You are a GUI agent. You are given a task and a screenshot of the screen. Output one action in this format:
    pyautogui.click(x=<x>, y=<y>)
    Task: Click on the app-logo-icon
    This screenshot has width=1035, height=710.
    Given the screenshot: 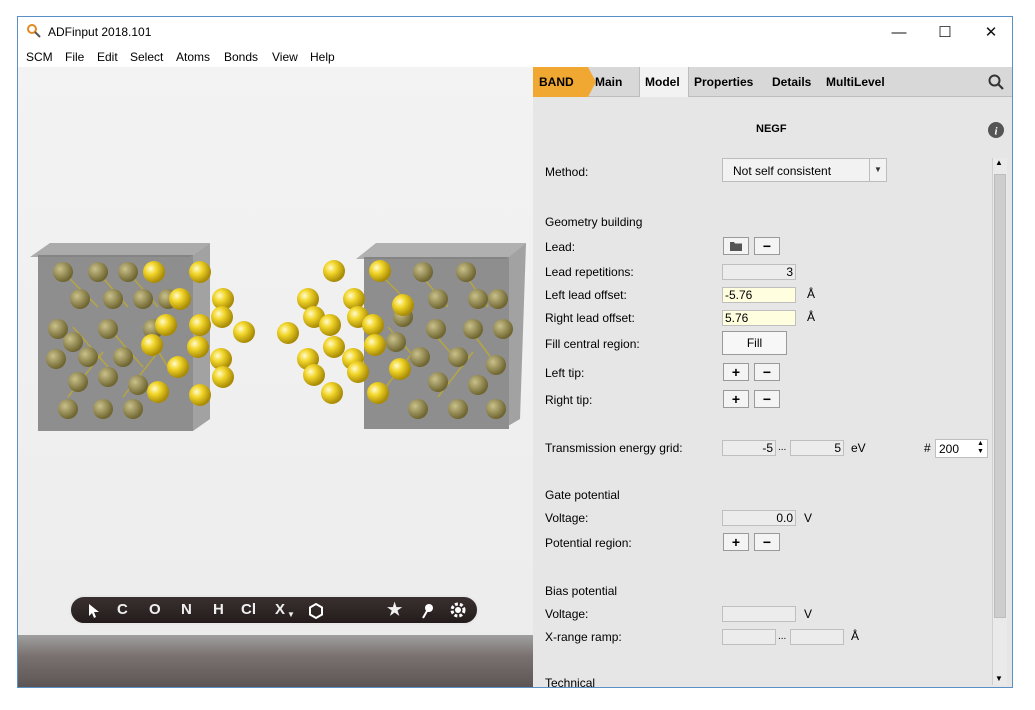 What is the action you would take?
    pyautogui.click(x=34, y=31)
    